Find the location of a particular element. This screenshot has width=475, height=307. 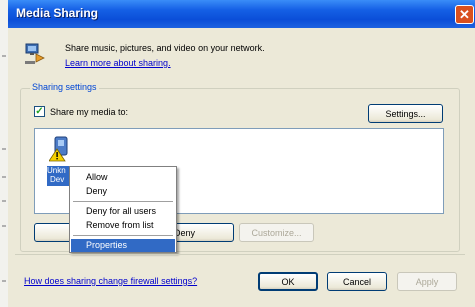

deny-button-label: Deny is located at coordinates (184, 232).